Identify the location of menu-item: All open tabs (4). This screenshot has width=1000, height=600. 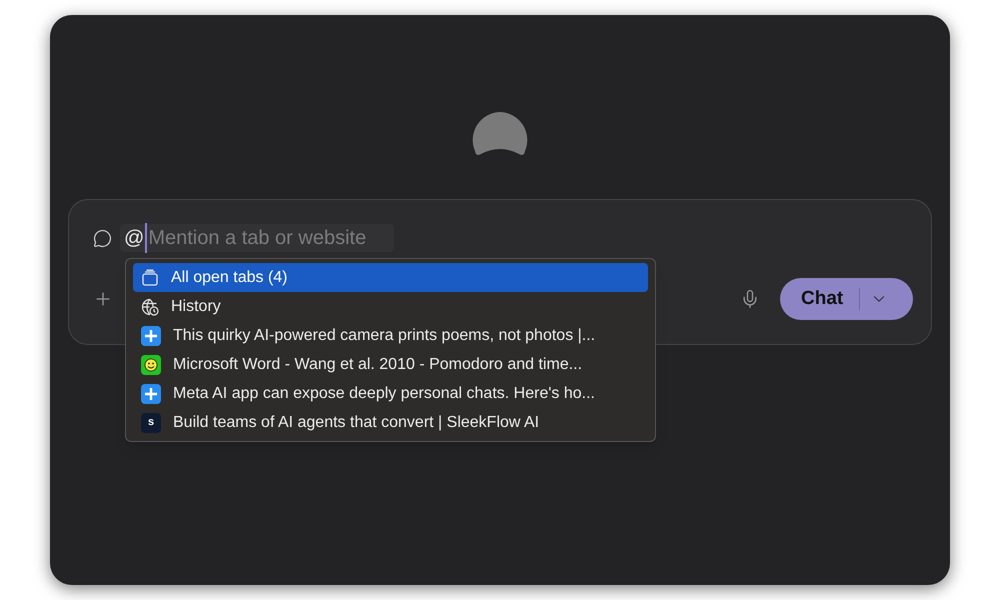
(390, 277).